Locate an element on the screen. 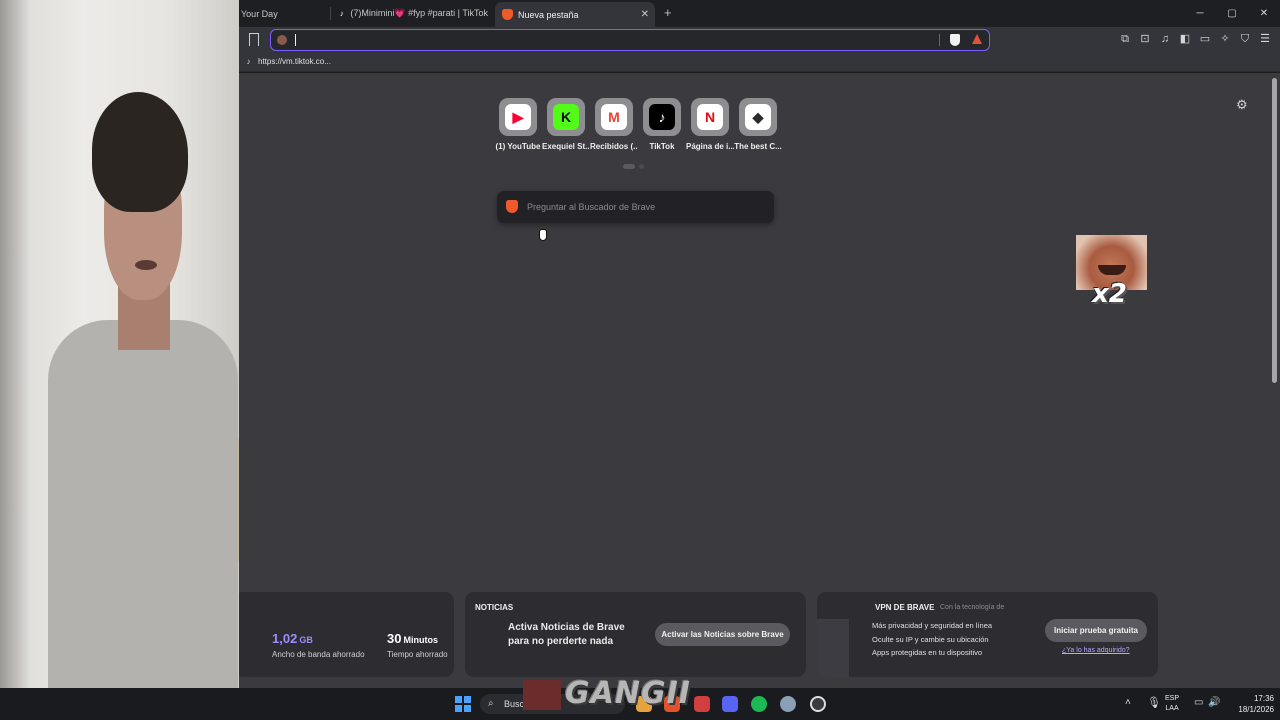 The height and width of the screenshot is (720, 1280). stat-desc: Ancho de banda ahorrado is located at coordinates (318, 654).